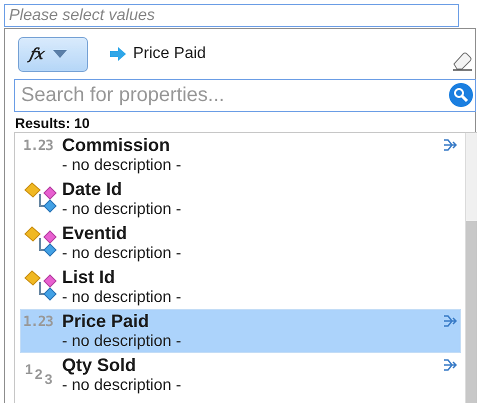  I want to click on function-dropdown-button: 𝑓𝑥, so click(53, 54).